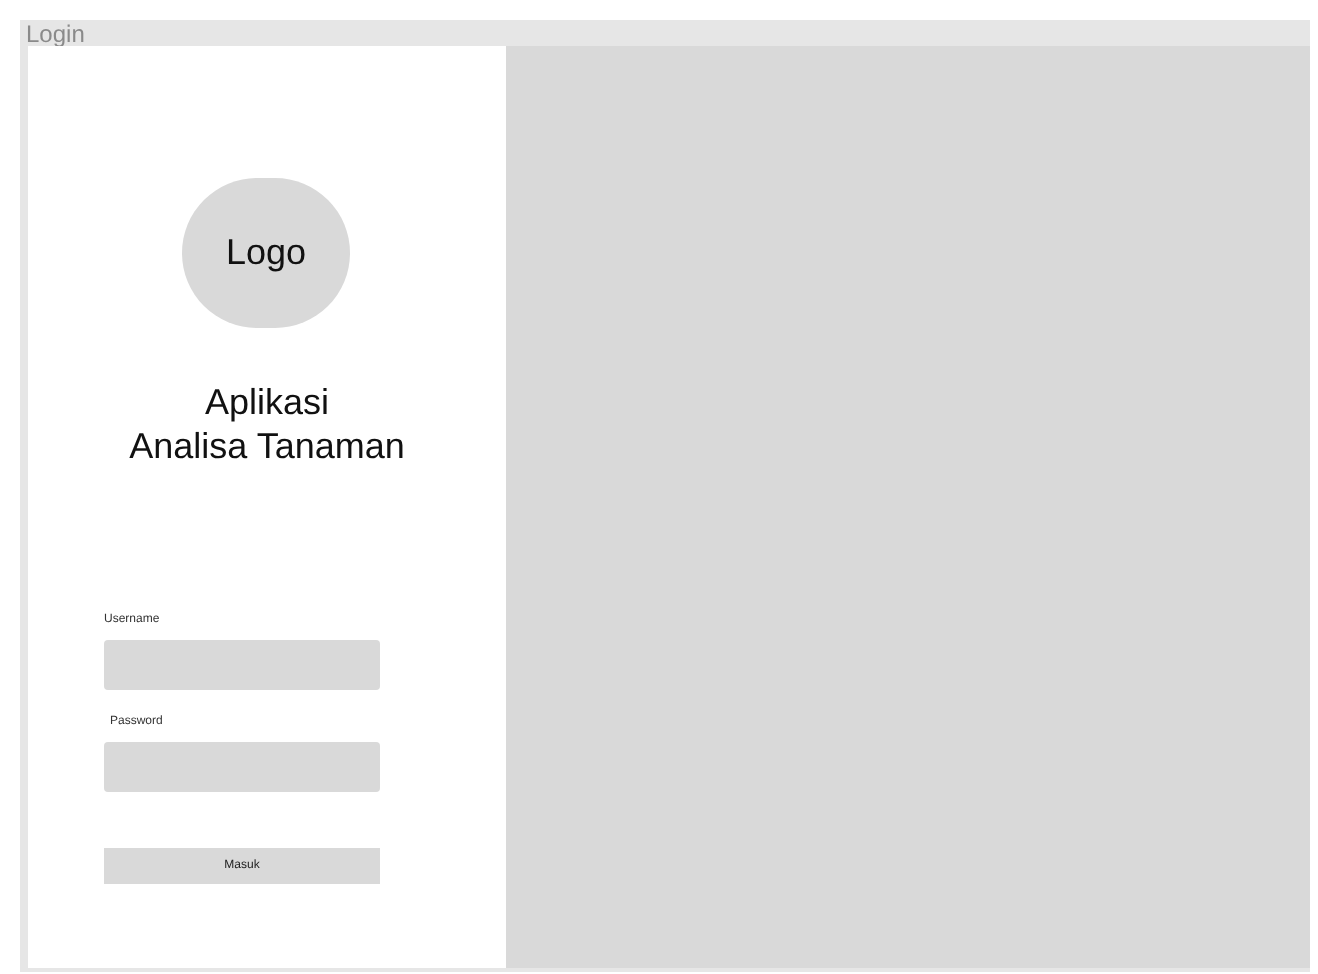 The image size is (1318, 974). I want to click on window-title: Login, so click(55, 33).